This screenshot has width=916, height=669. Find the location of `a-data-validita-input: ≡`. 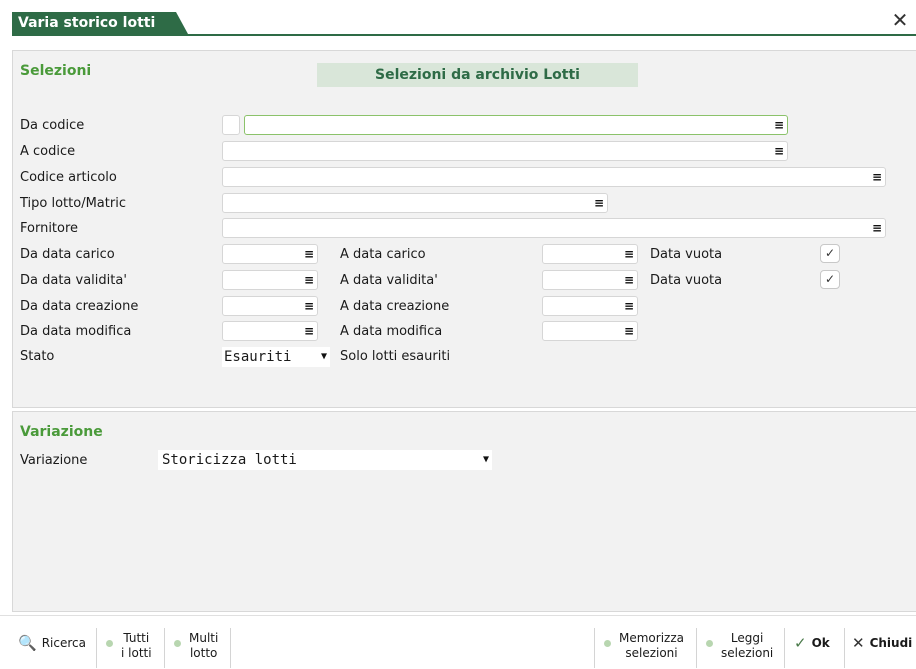

a-data-validita-input: ≡ is located at coordinates (590, 280).